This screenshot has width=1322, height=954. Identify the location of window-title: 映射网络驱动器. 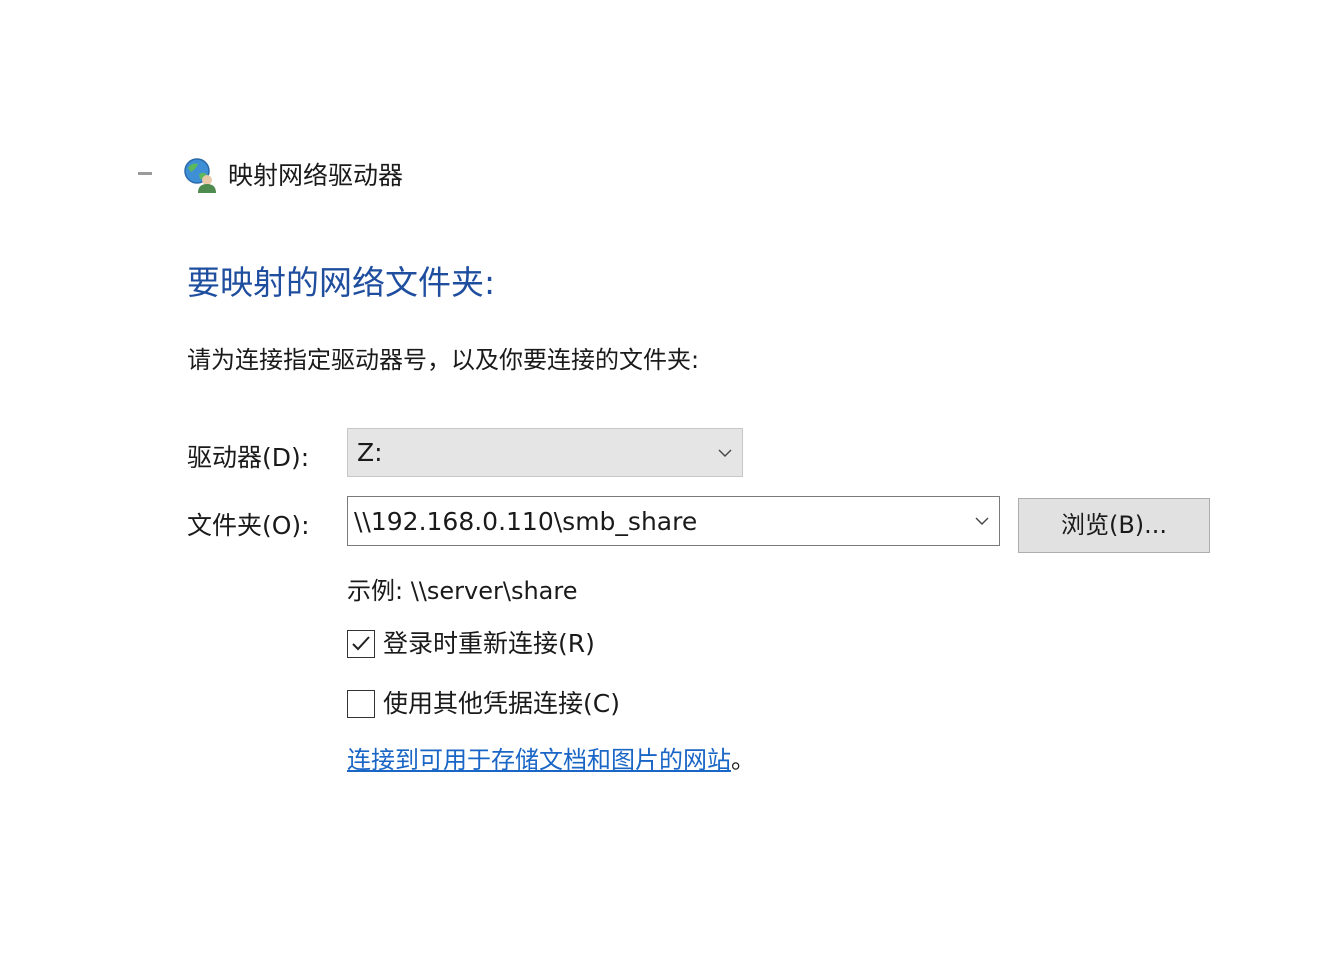
(316, 175).